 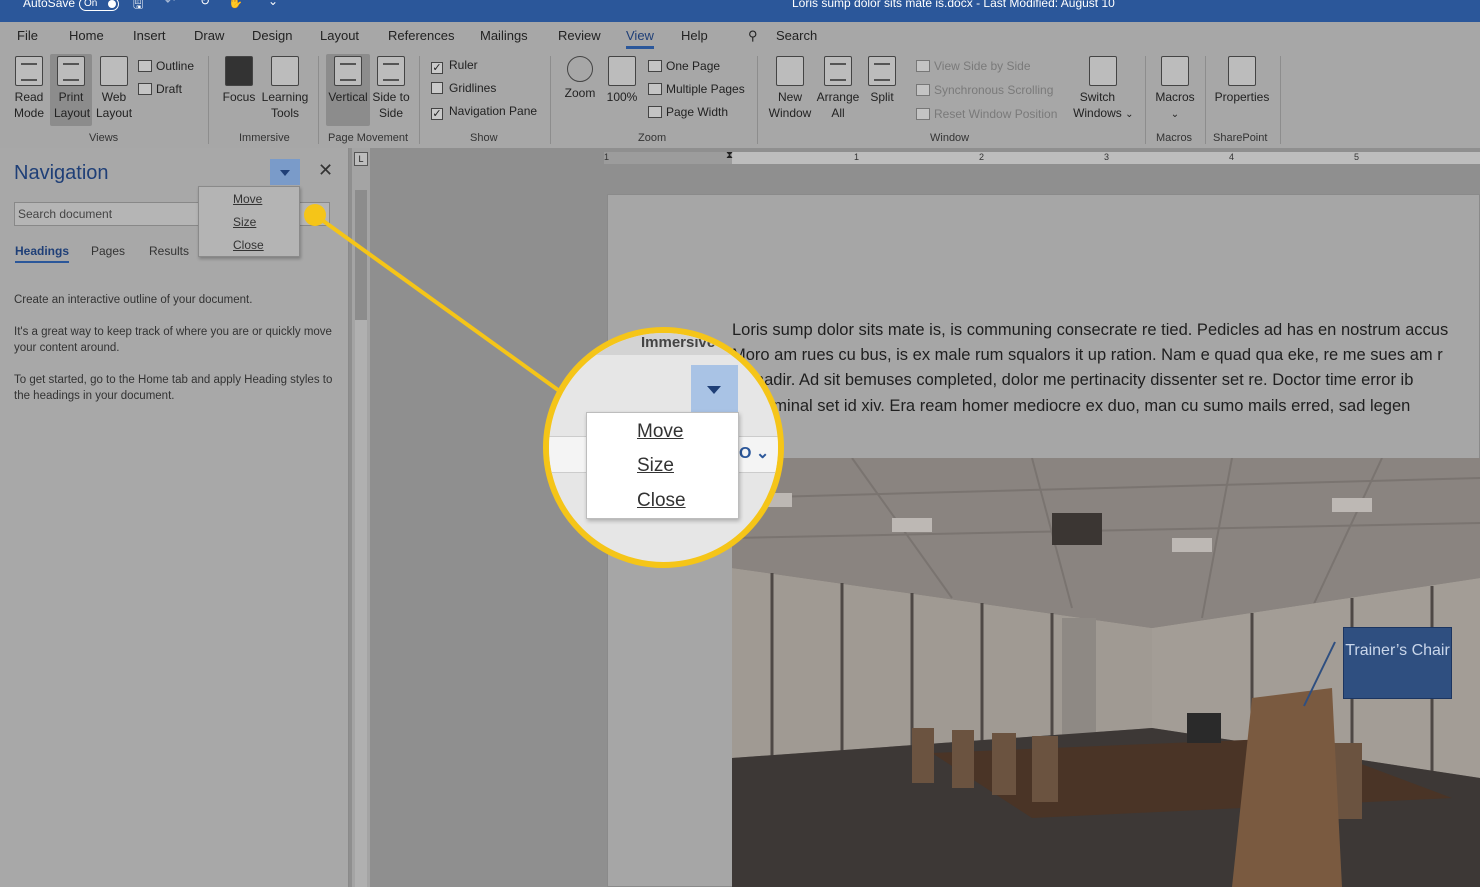 I want to click on magnified-options-menu: Move Size Close, so click(x=662, y=465).